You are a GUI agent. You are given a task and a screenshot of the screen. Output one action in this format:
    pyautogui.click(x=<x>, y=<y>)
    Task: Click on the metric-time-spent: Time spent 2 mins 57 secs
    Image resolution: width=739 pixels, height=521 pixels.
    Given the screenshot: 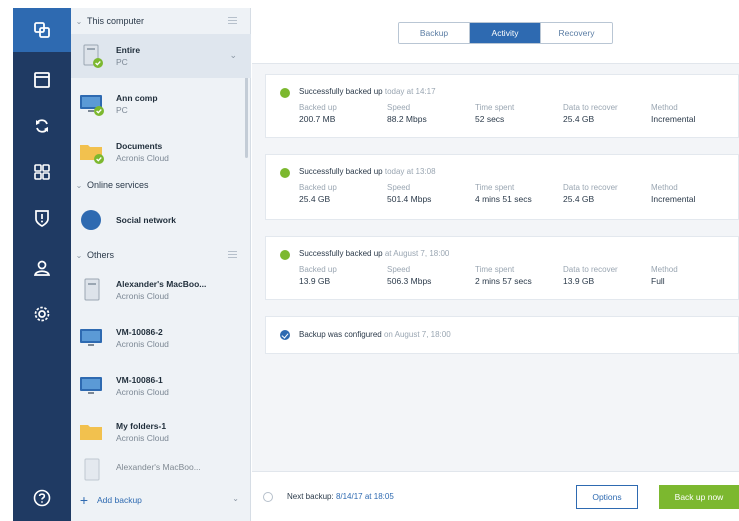 What is the action you would take?
    pyautogui.click(x=519, y=275)
    